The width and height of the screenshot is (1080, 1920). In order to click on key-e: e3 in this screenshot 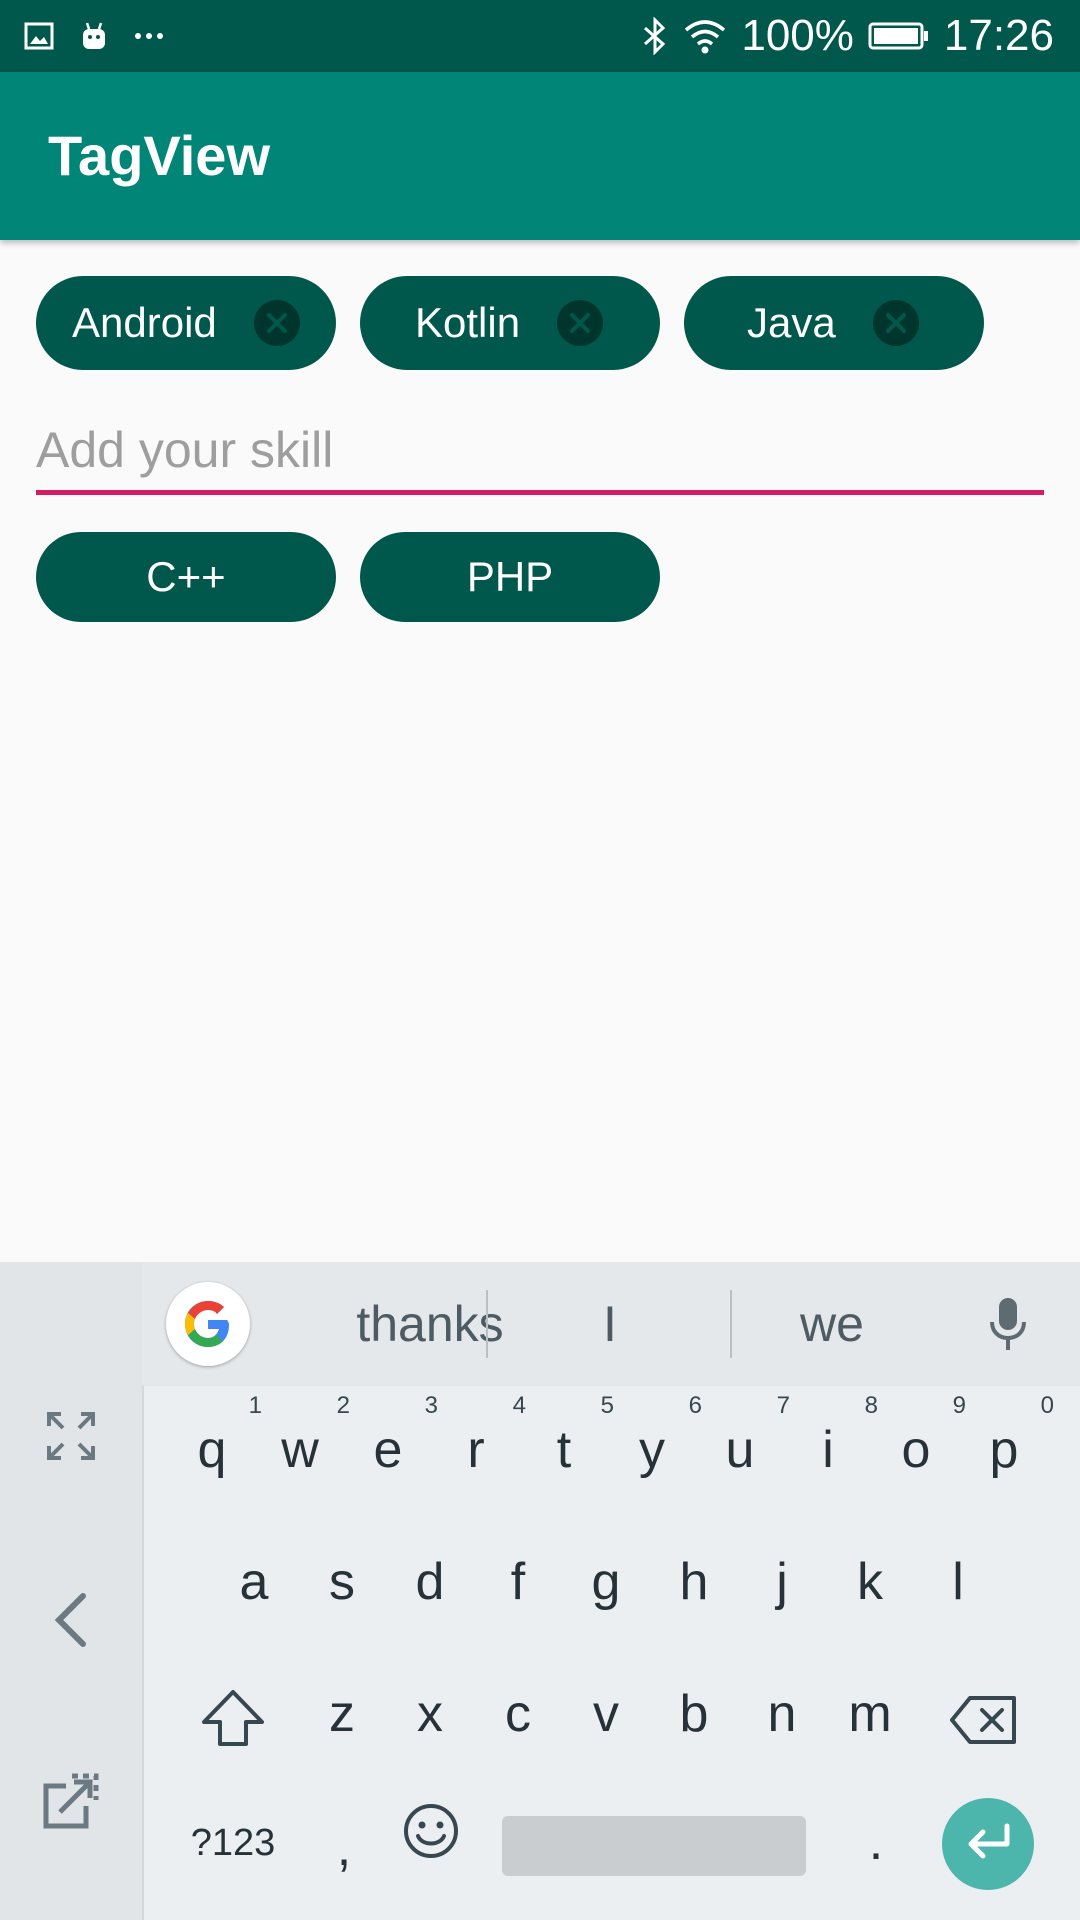, I will do `click(393, 1436)`.